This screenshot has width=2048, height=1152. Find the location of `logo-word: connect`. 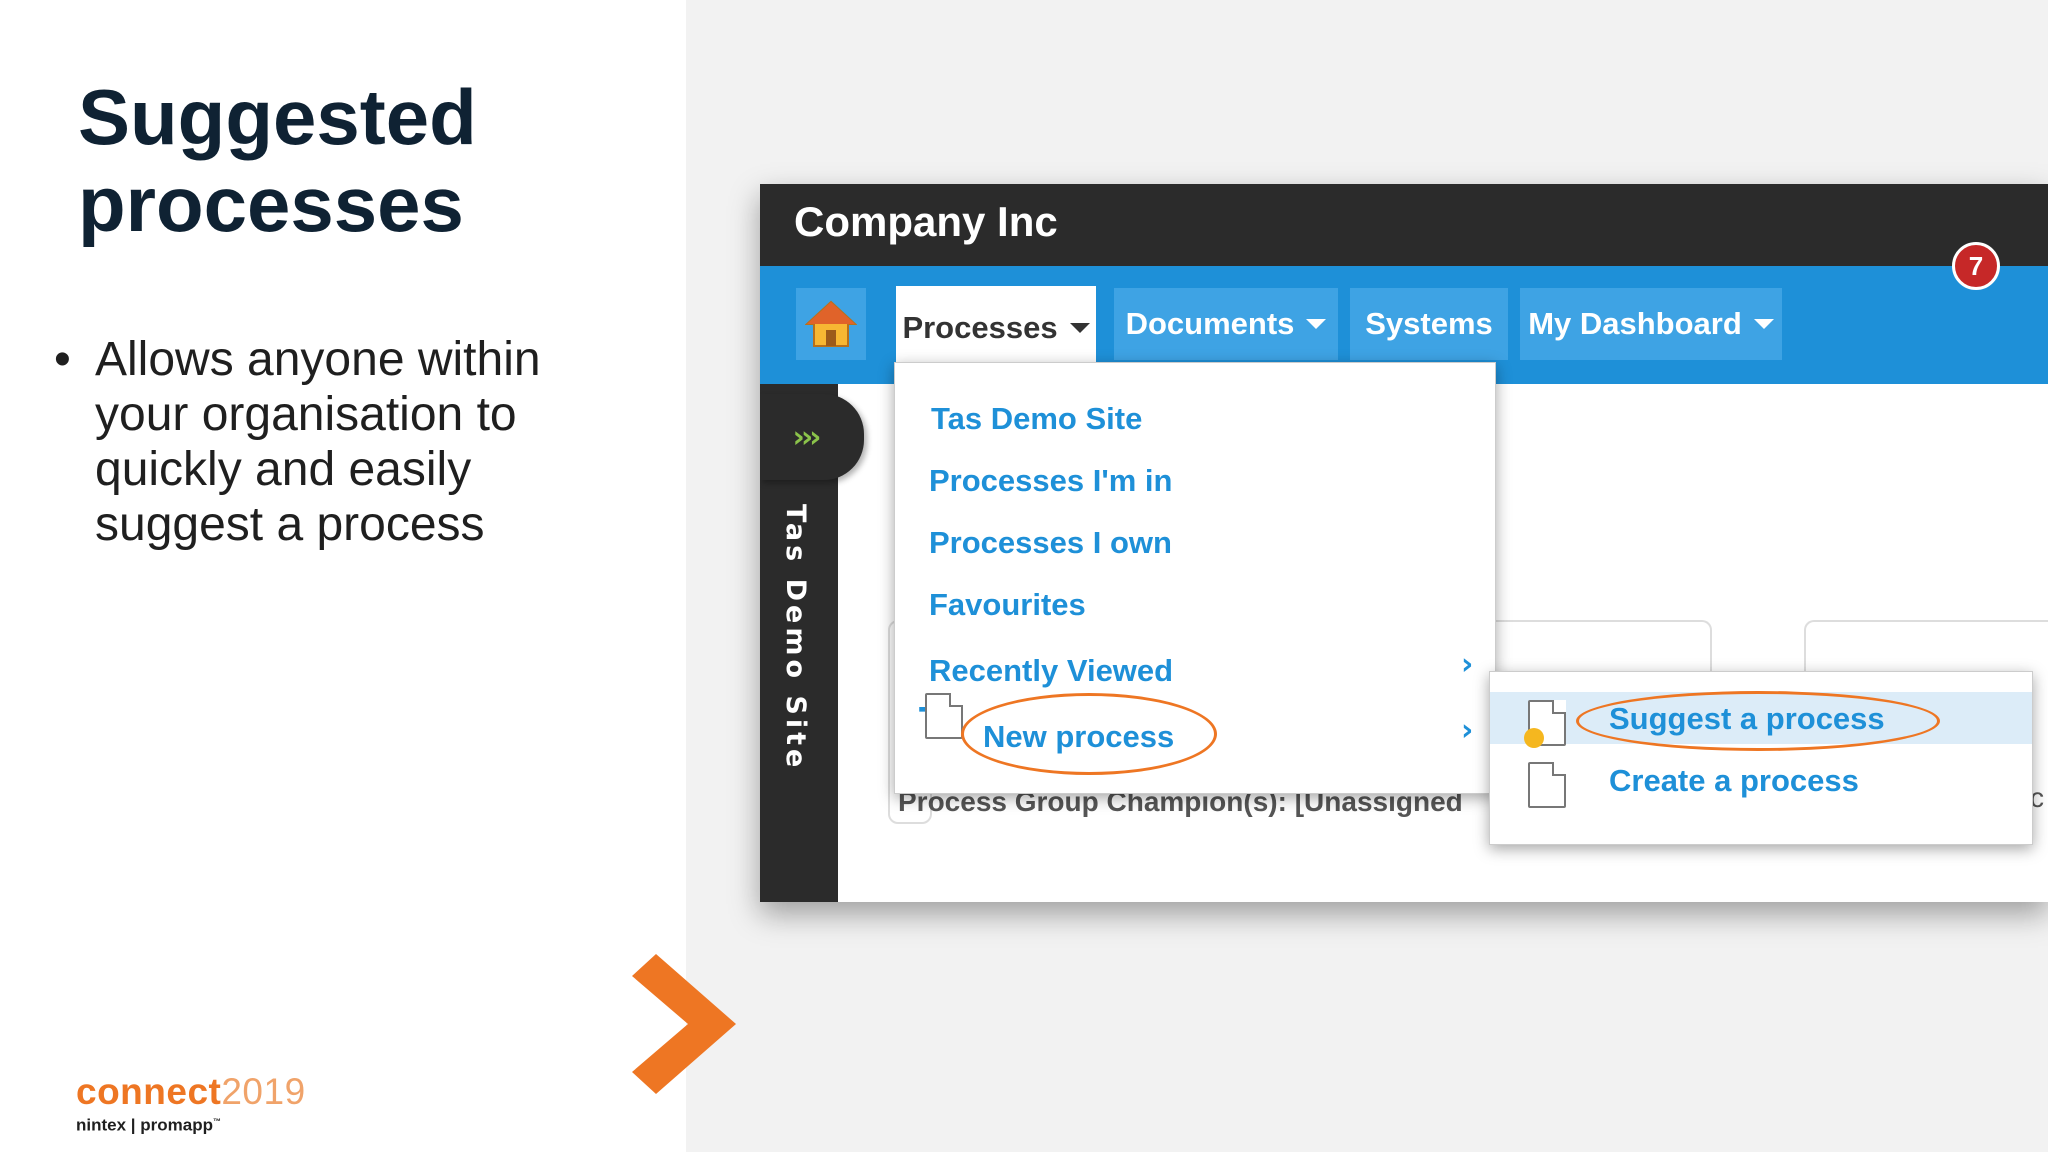

logo-word: connect is located at coordinates (149, 1091).